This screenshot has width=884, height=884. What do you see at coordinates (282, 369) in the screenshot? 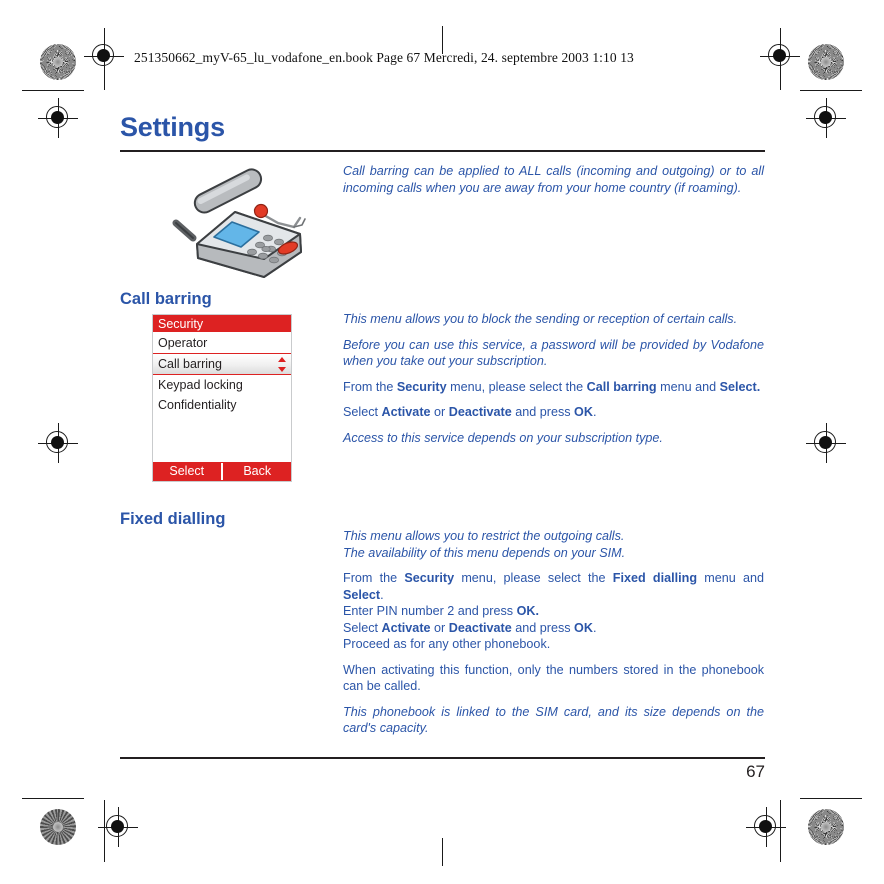
I see `scroll-down-arrow-icon` at bounding box center [282, 369].